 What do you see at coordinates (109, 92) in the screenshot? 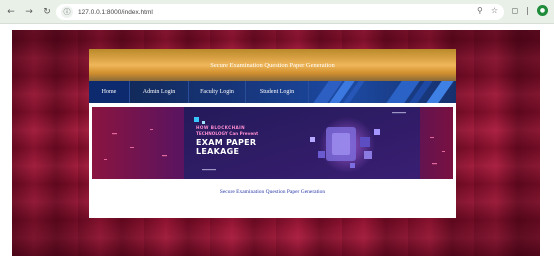
I see `nav-home-link: Home` at bounding box center [109, 92].